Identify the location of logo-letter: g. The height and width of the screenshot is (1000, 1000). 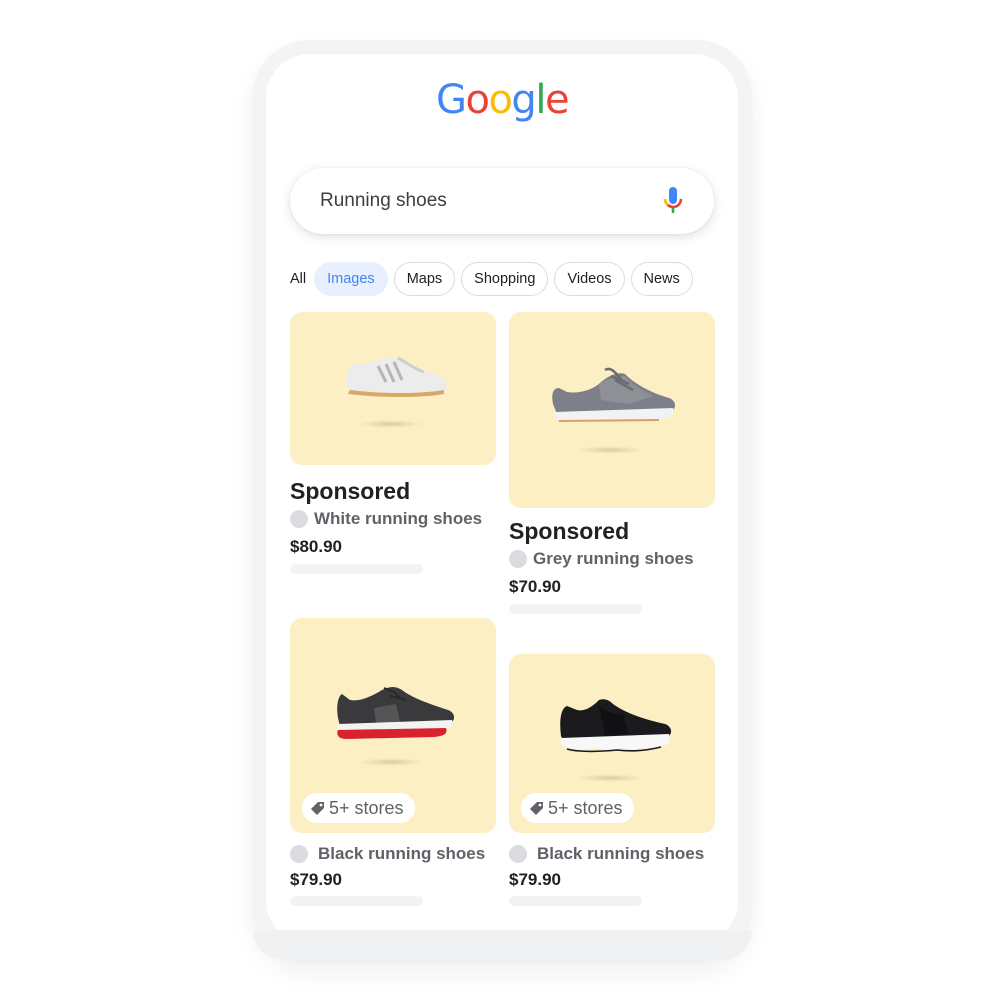
(523, 100).